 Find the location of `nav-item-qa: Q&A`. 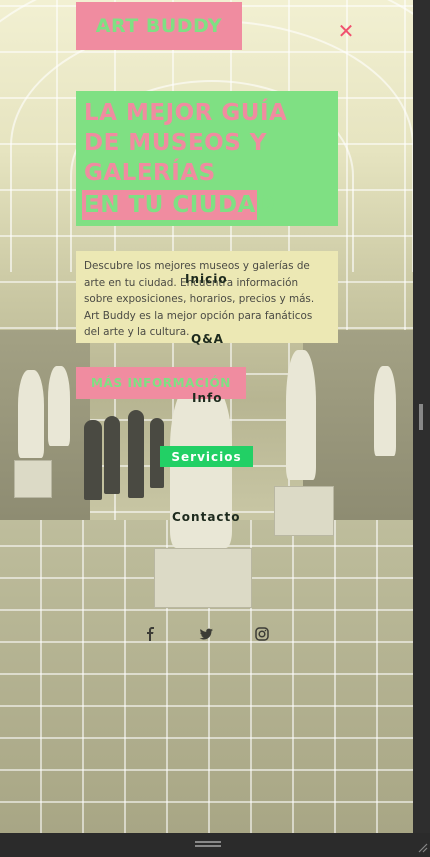

nav-item-qa: Q&A is located at coordinates (207, 339).